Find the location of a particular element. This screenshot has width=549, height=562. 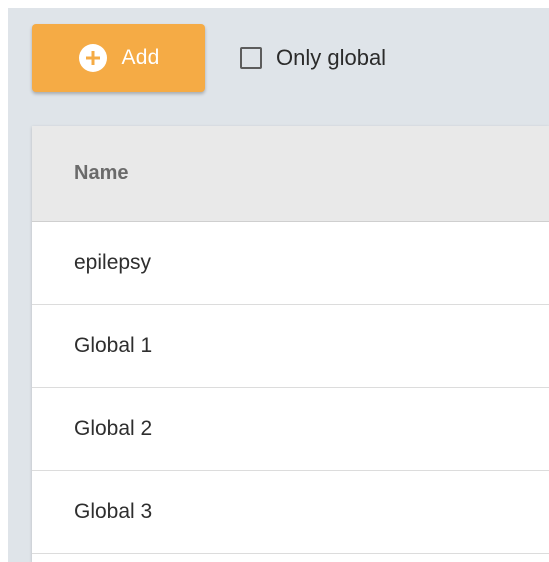

plus-circle-icon is located at coordinates (93, 58).